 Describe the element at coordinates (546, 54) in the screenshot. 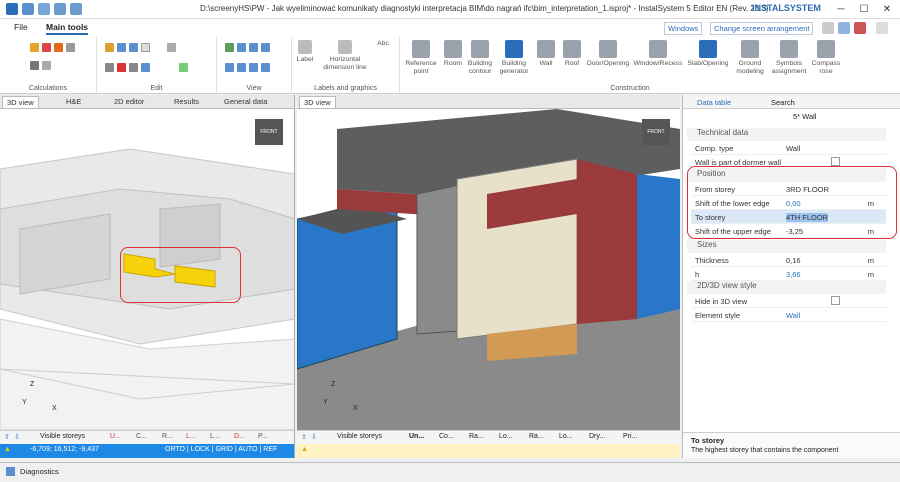

I see `wall-button: Wall` at that location.